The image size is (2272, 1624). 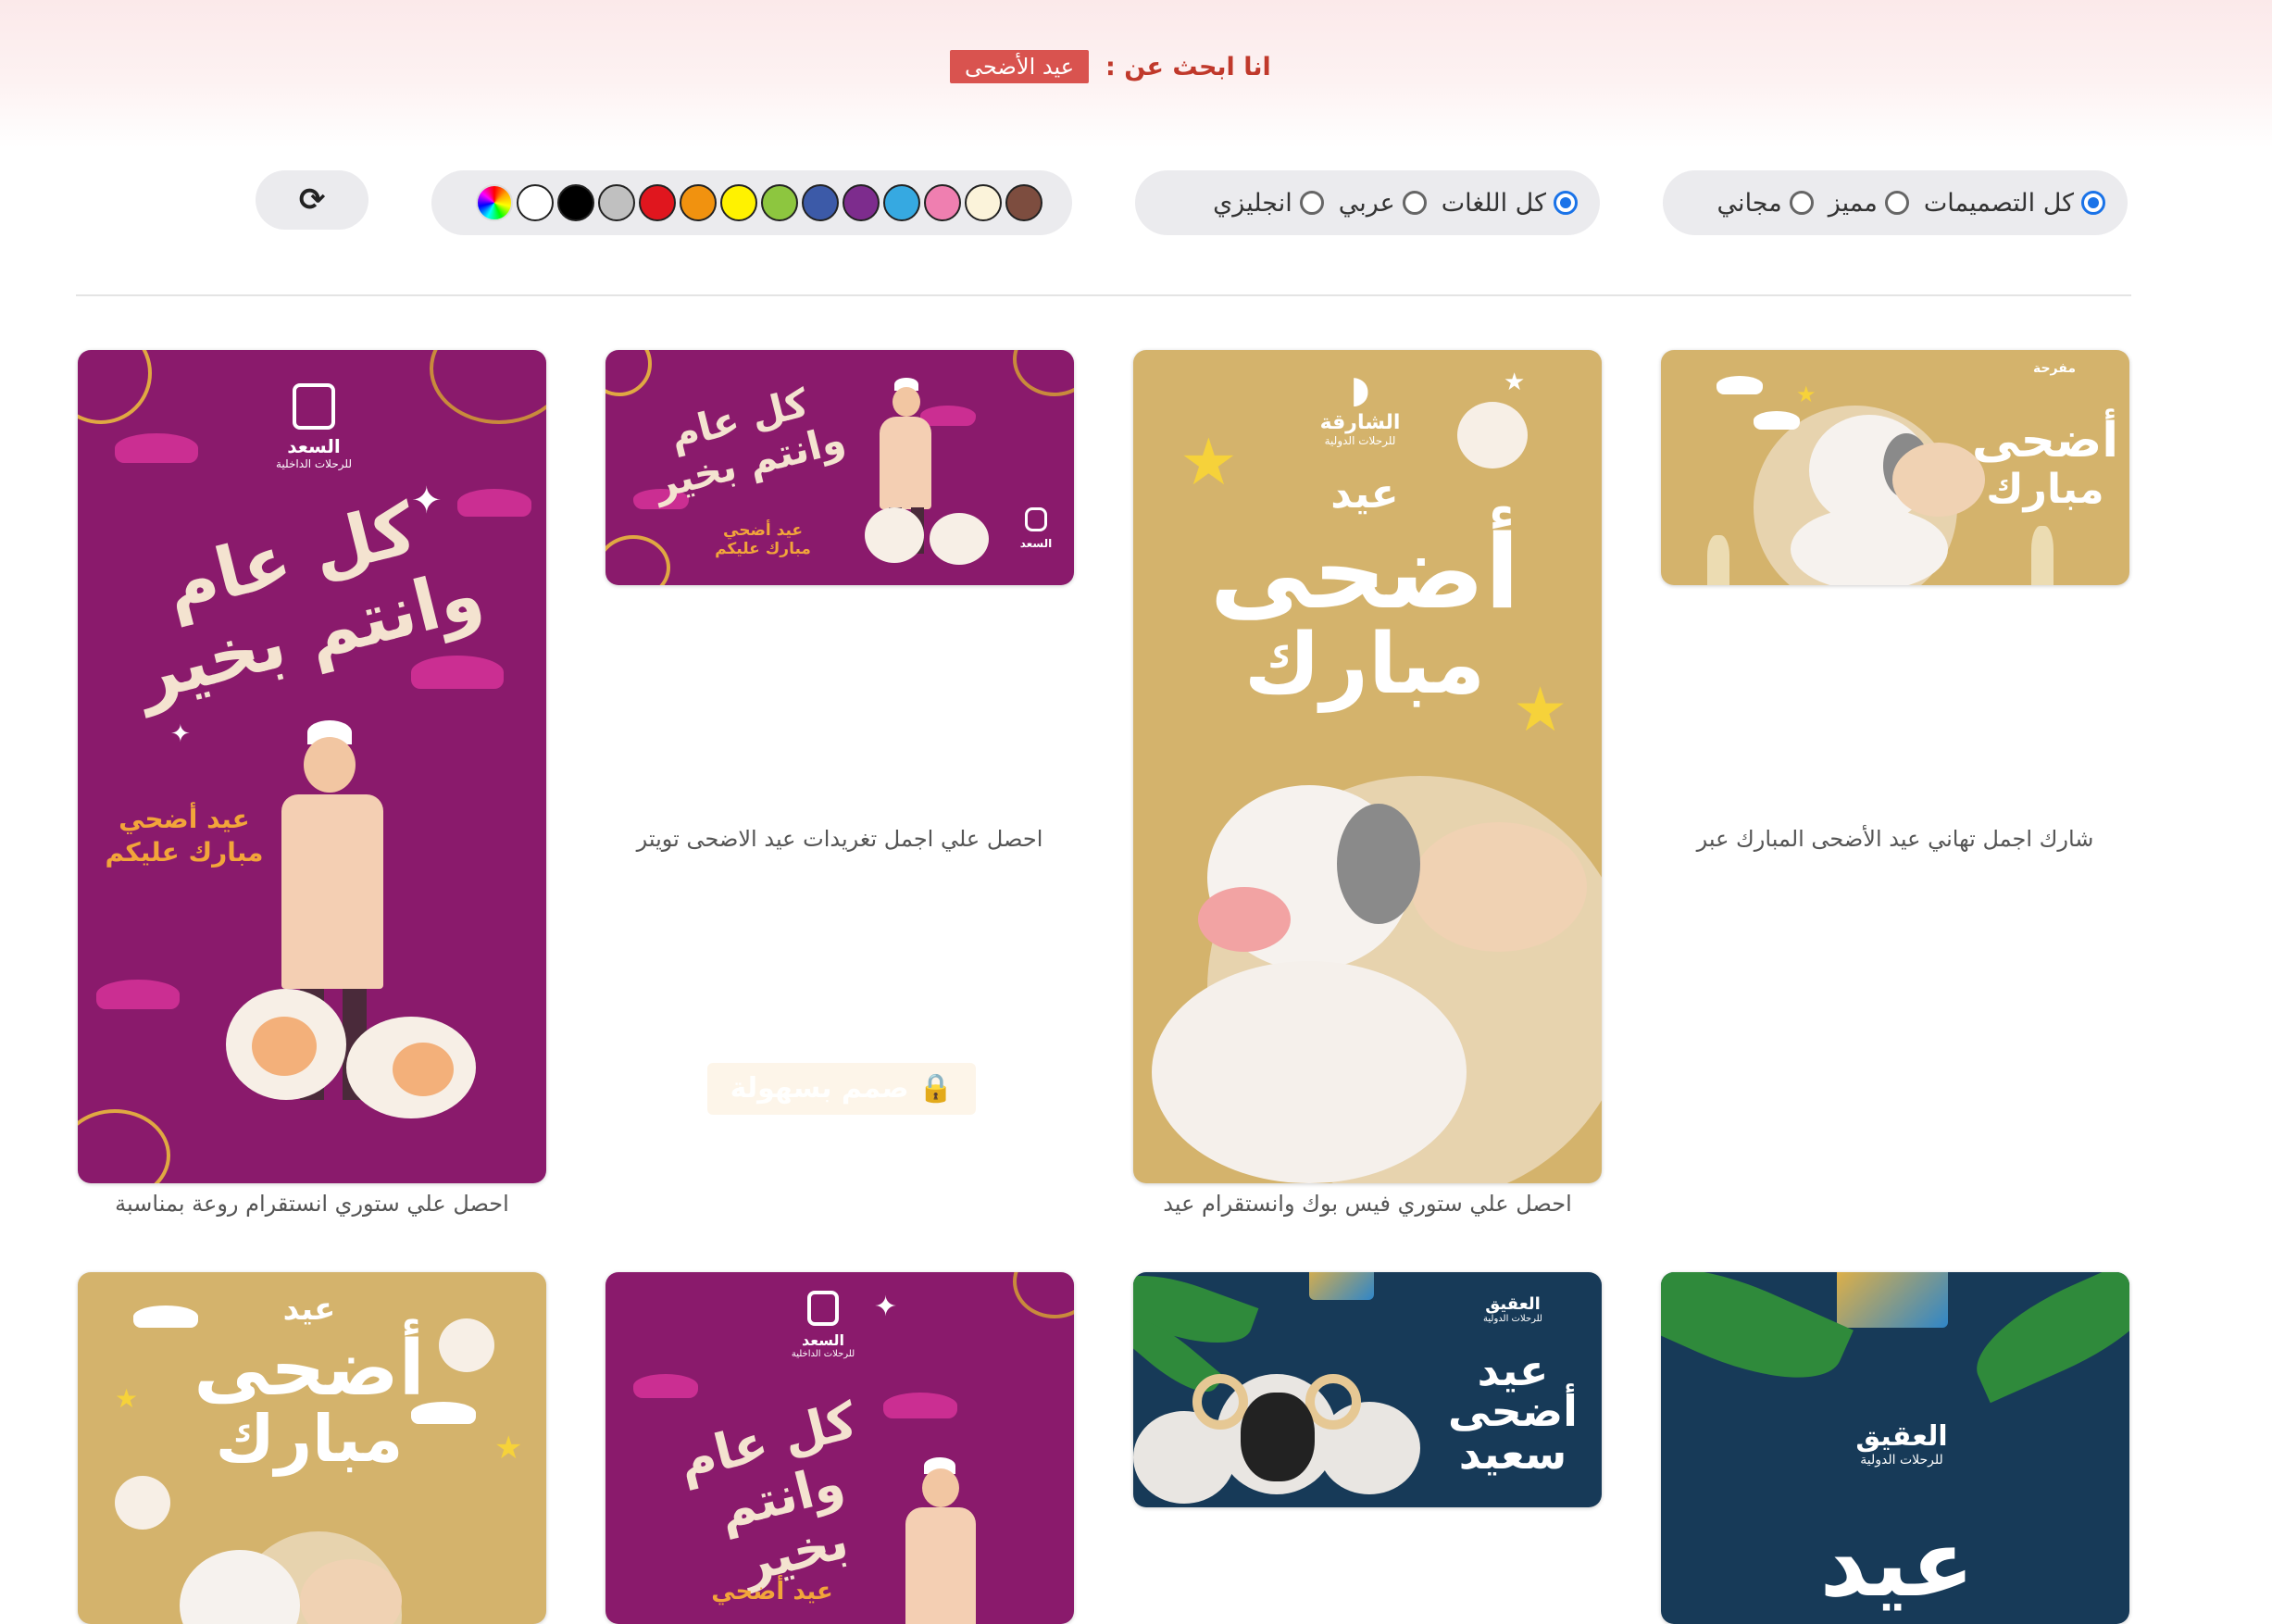 I want to click on sheep-face, so click(x=285, y=1046).